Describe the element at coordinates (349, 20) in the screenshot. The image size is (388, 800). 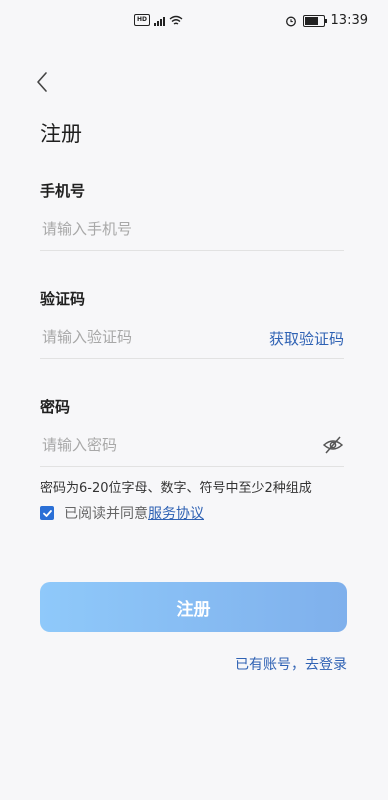
I see `clock: 13:39` at that location.